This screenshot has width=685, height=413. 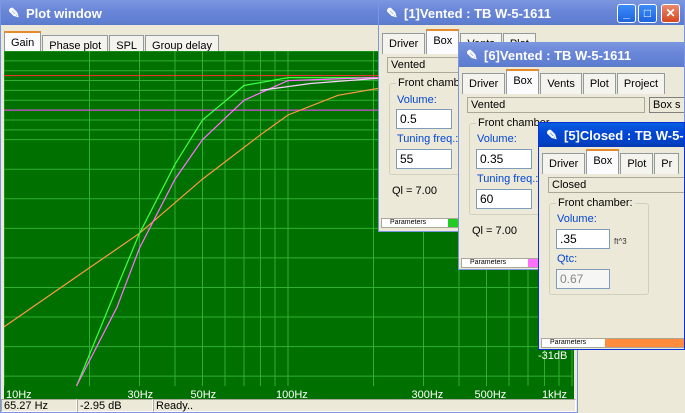 What do you see at coordinates (39, 405) in the screenshot?
I see `status-frequency: 65.27 Hz` at bounding box center [39, 405].